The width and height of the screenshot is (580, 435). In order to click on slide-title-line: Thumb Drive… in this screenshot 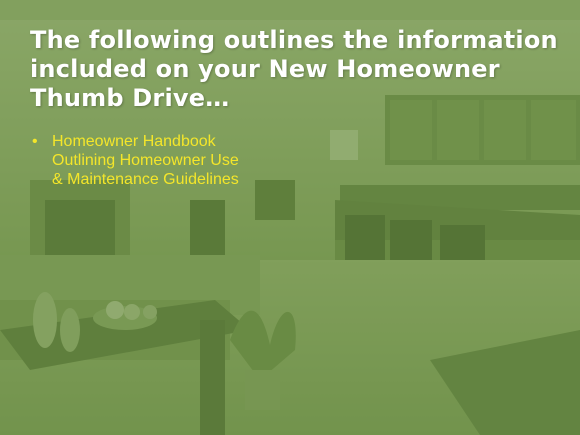, I will do `click(130, 98)`.